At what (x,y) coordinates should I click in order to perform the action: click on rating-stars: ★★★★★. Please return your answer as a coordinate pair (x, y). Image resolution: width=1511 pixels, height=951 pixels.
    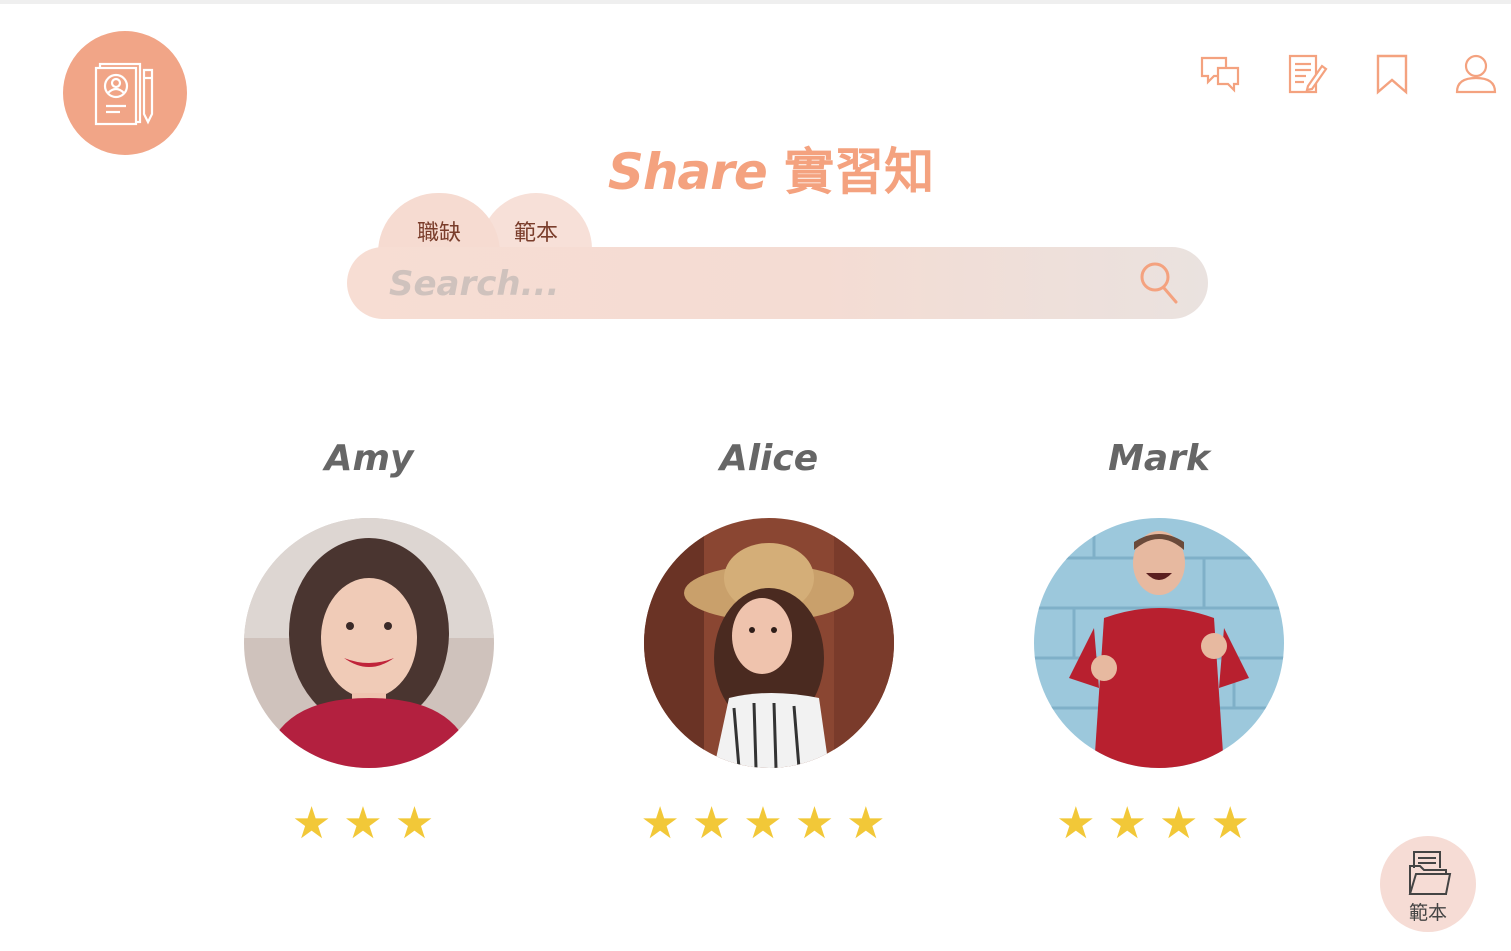
    Looking at the image, I should click on (769, 823).